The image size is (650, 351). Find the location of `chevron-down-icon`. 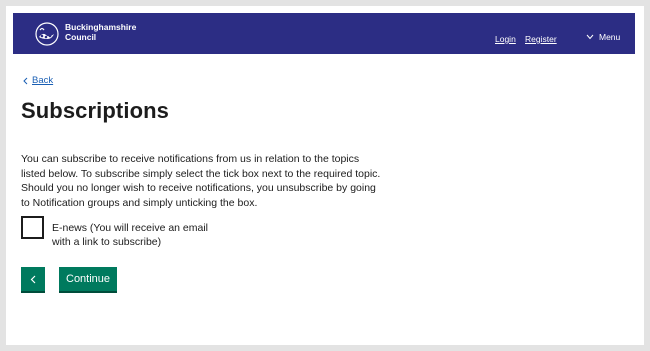

chevron-down-icon is located at coordinates (590, 37).